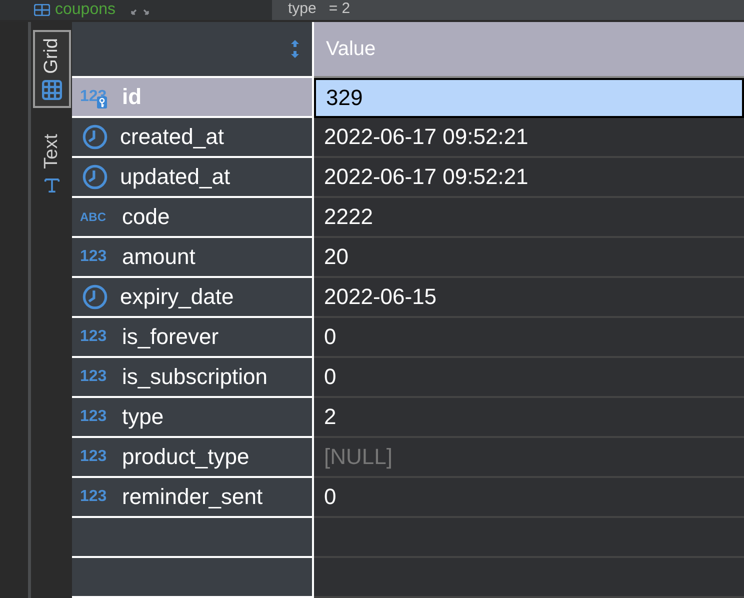 The image size is (744, 598). Describe the element at coordinates (508, 10) in the screenshot. I see `filter-field: type = 2` at that location.